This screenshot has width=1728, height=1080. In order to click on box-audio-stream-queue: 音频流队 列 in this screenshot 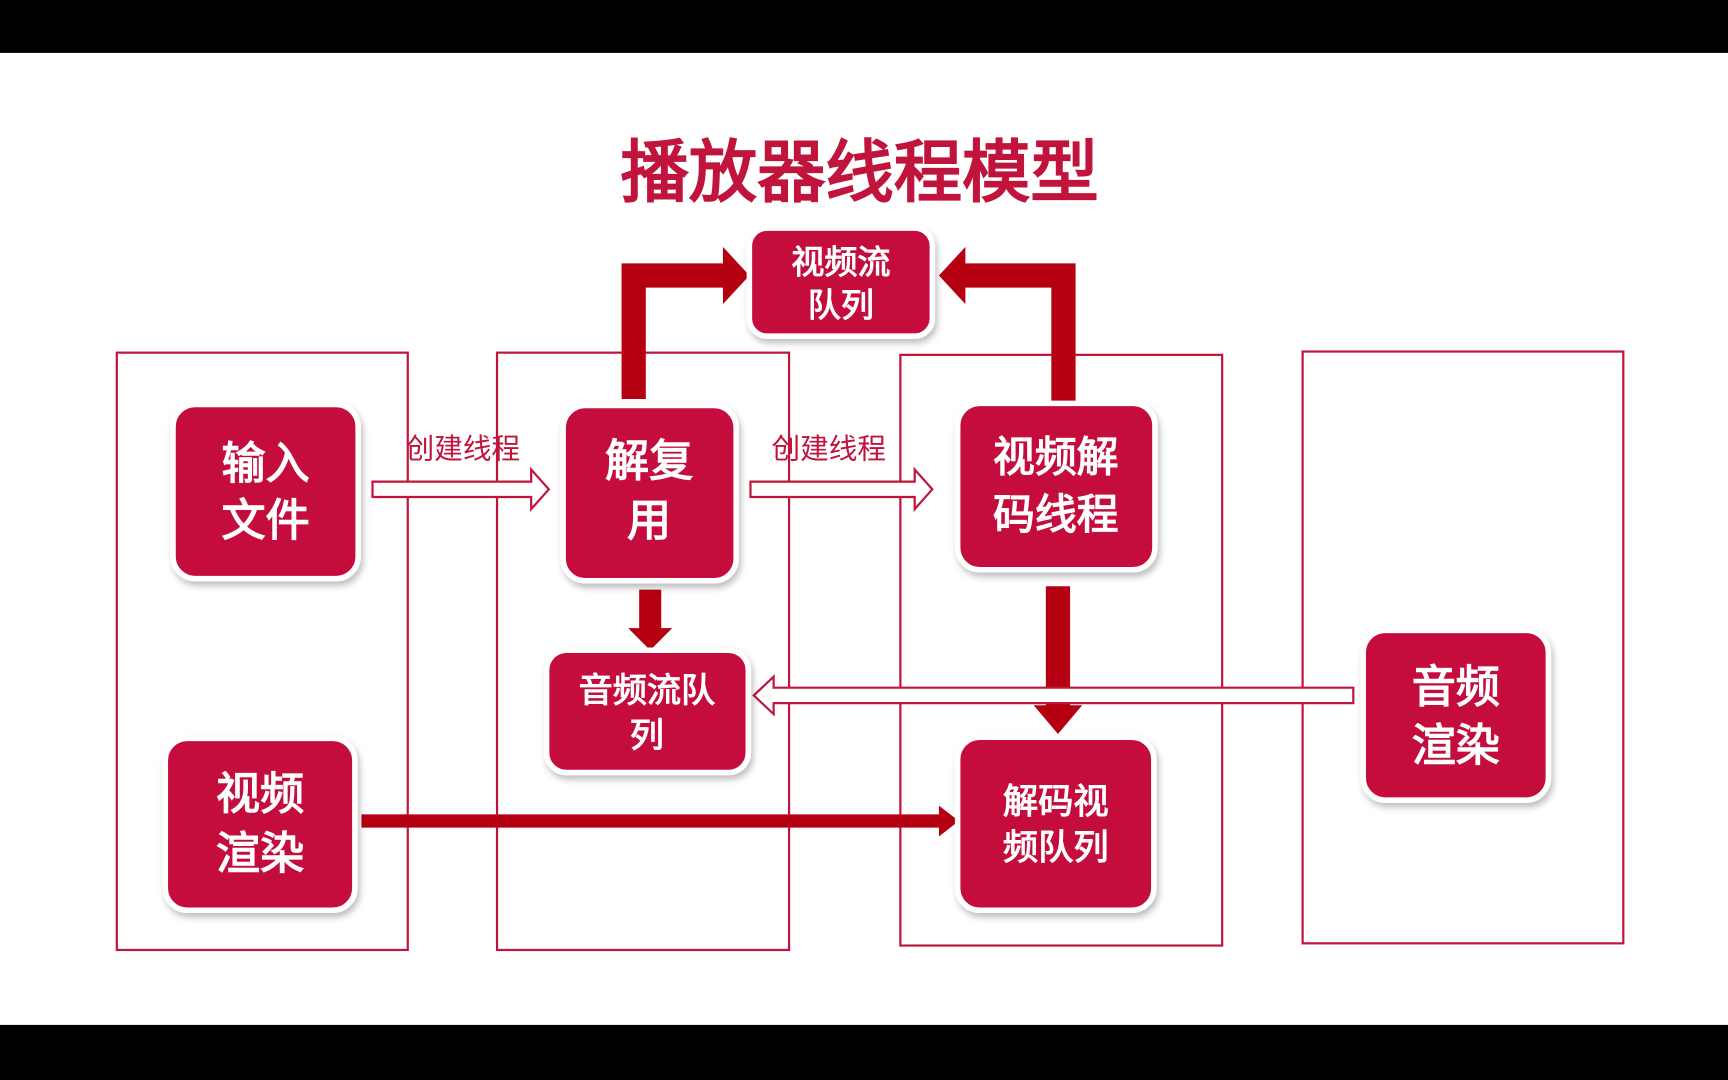, I will do `click(647, 711)`.